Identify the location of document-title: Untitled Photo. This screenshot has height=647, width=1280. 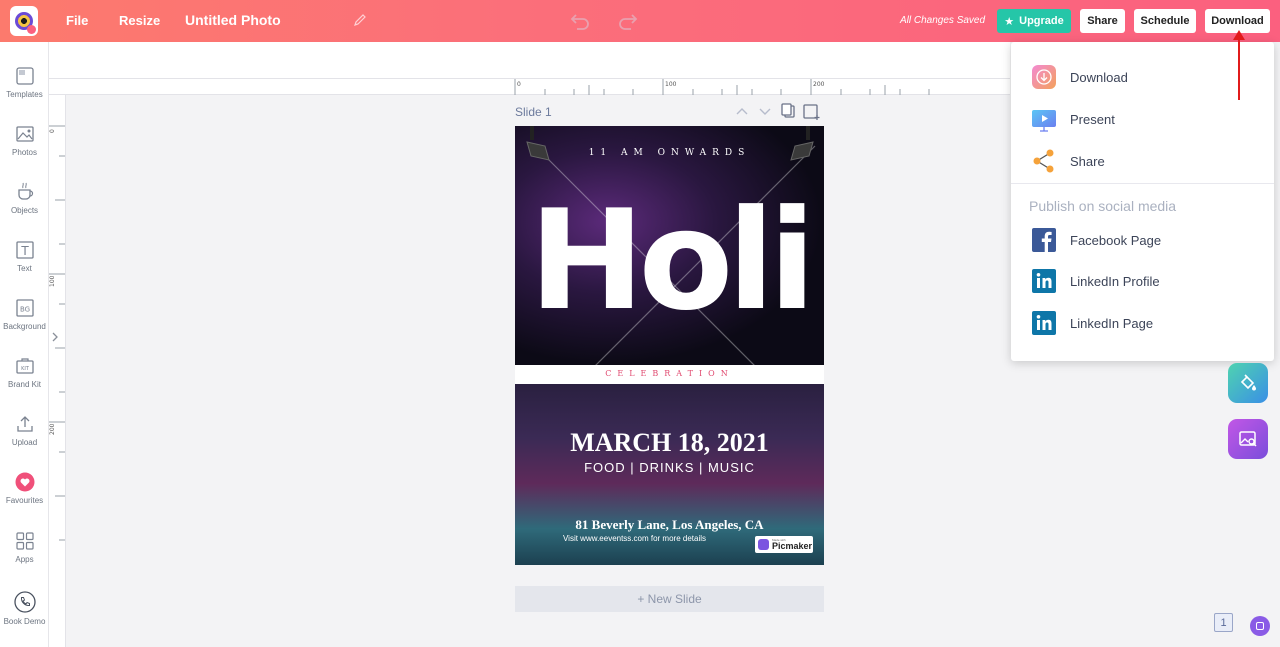
(233, 20).